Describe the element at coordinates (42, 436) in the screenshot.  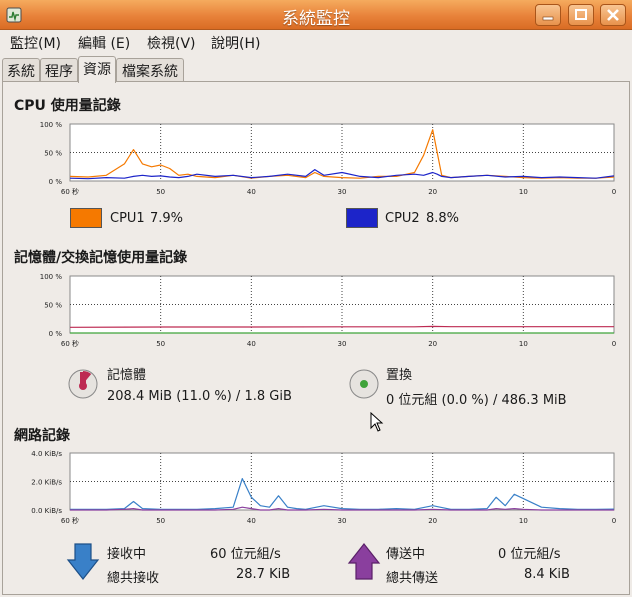
I see `network-section-title: 網路記錄` at that location.